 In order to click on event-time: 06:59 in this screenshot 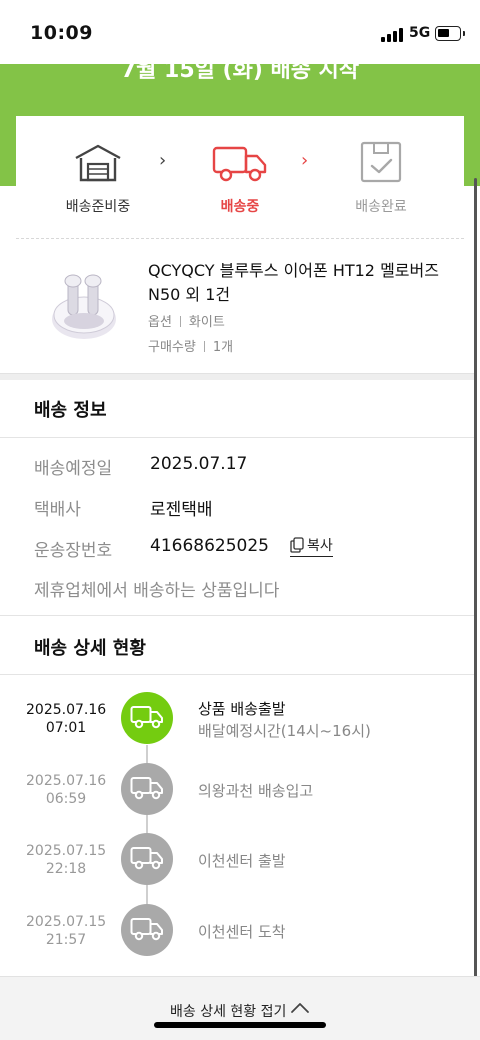, I will do `click(66, 799)`.